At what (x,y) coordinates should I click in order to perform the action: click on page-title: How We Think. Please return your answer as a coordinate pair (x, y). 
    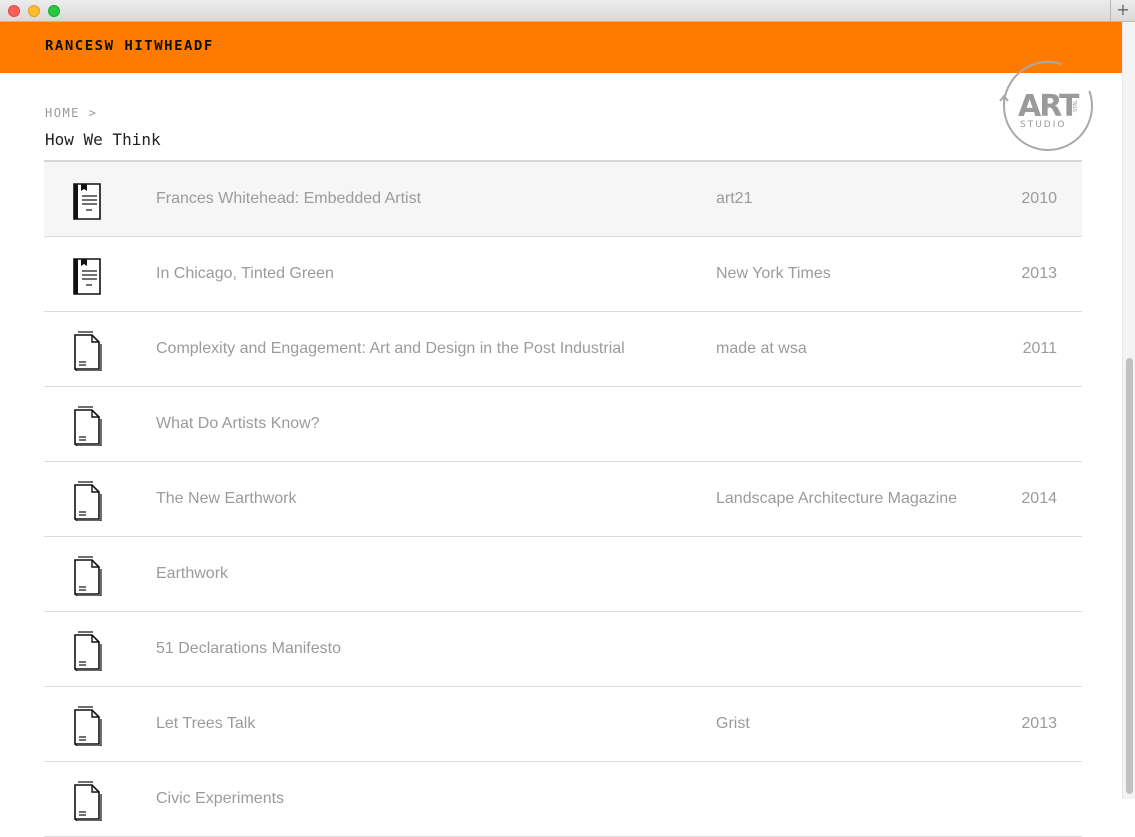
    Looking at the image, I should click on (103, 139).